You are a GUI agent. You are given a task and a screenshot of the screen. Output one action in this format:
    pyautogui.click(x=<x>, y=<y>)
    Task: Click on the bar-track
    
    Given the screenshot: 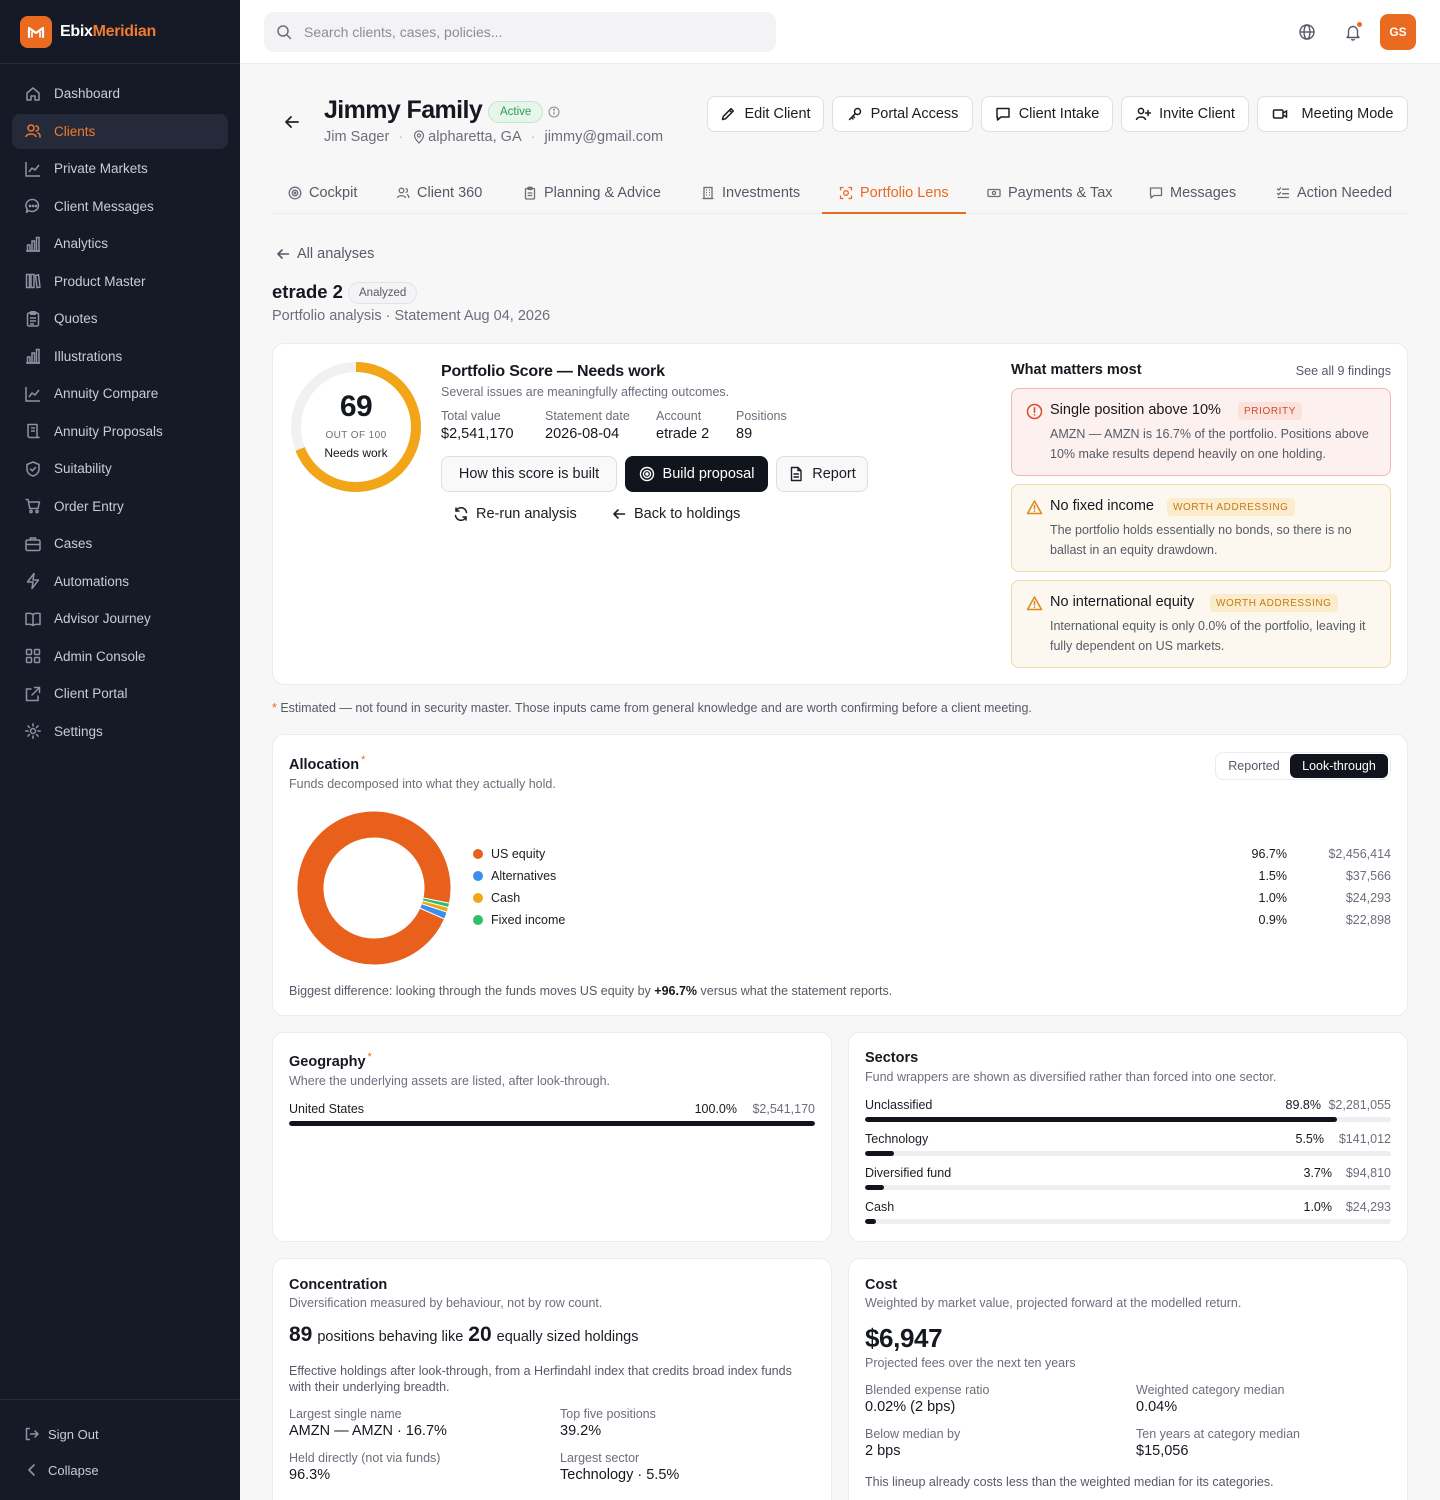 What is the action you would take?
    pyautogui.click(x=1128, y=1221)
    